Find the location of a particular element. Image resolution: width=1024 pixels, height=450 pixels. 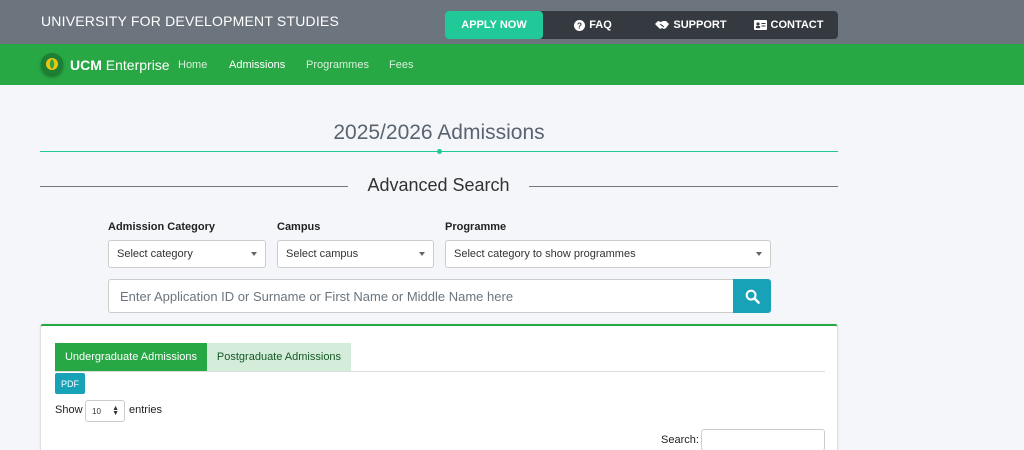

search-icon is located at coordinates (752, 296).